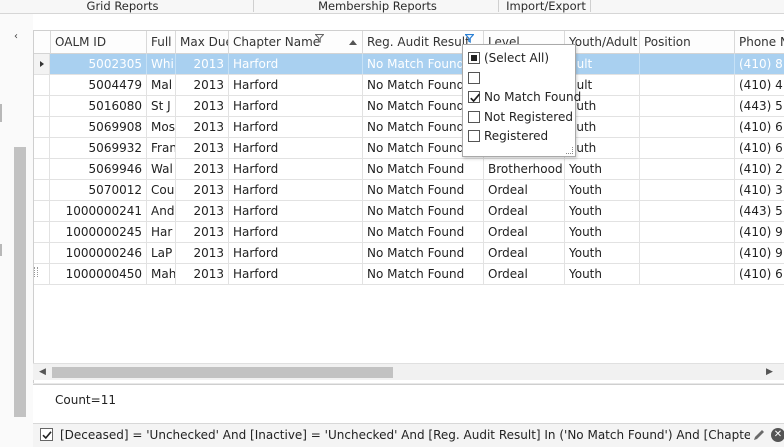  What do you see at coordinates (296, 42) in the screenshot?
I see `column-header-chapter-name: Chapter Name` at bounding box center [296, 42].